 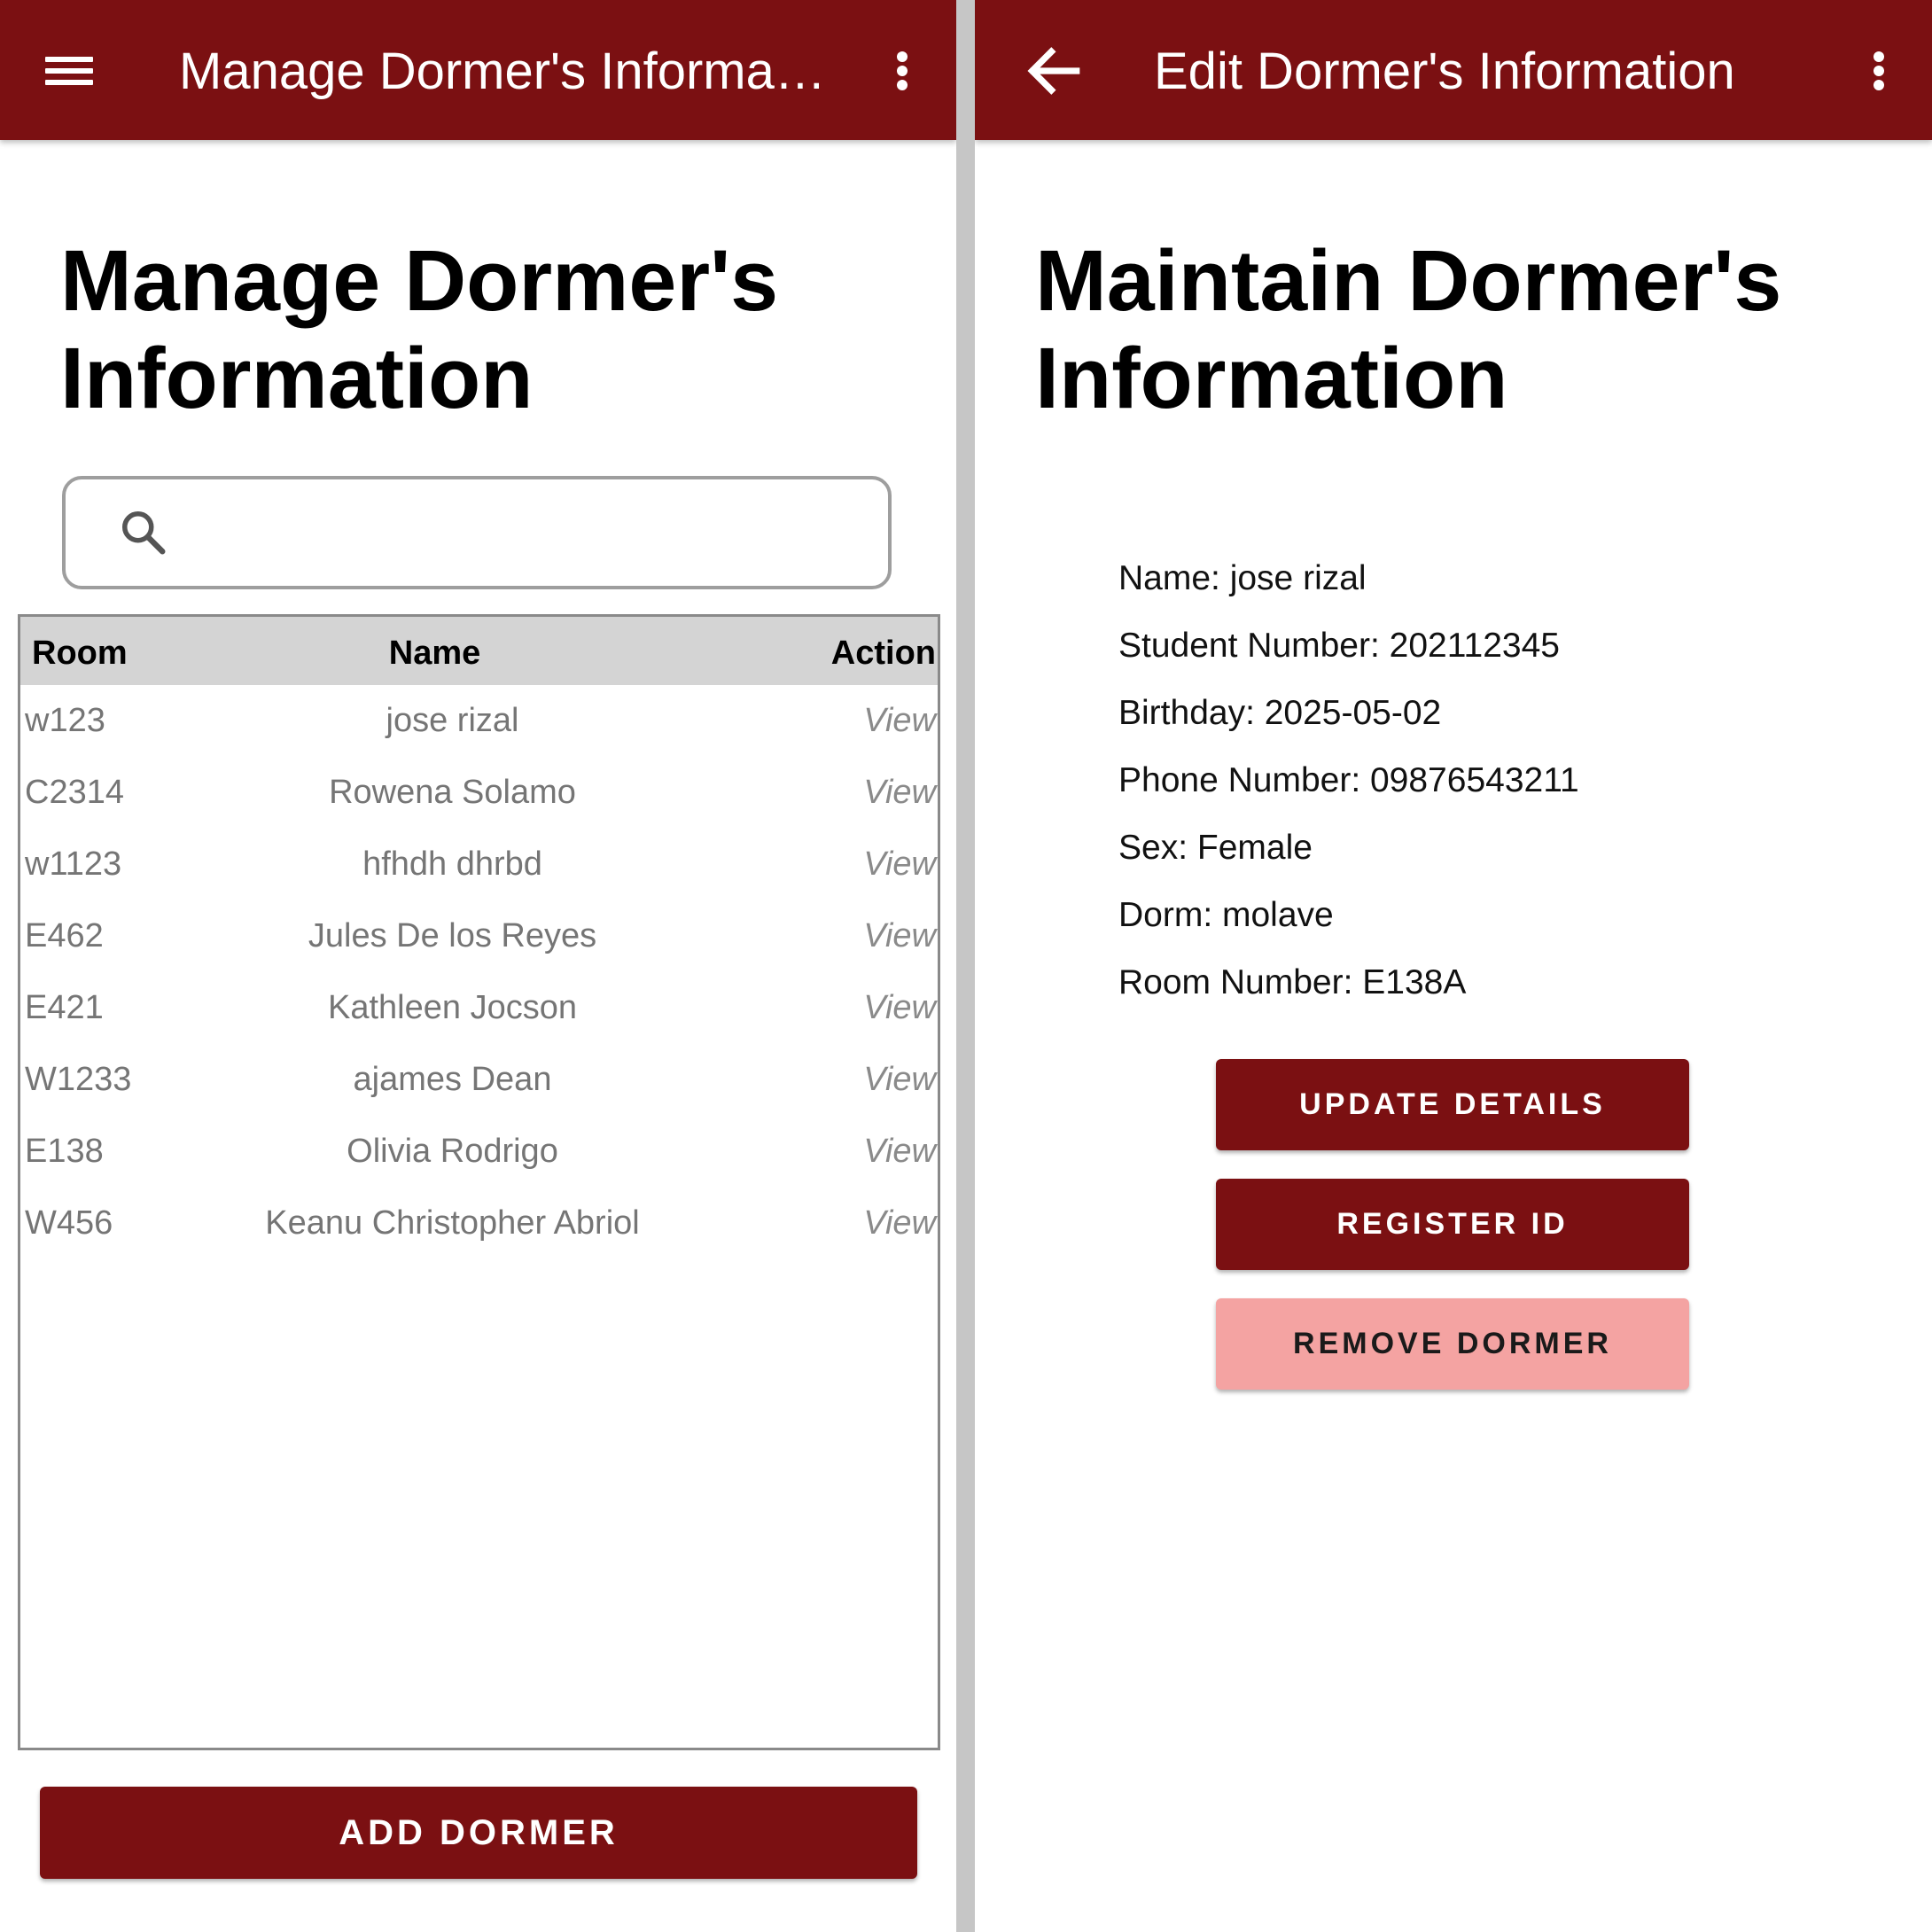 I want to click on name-cell: Rowena Solamo, so click(x=452, y=793).